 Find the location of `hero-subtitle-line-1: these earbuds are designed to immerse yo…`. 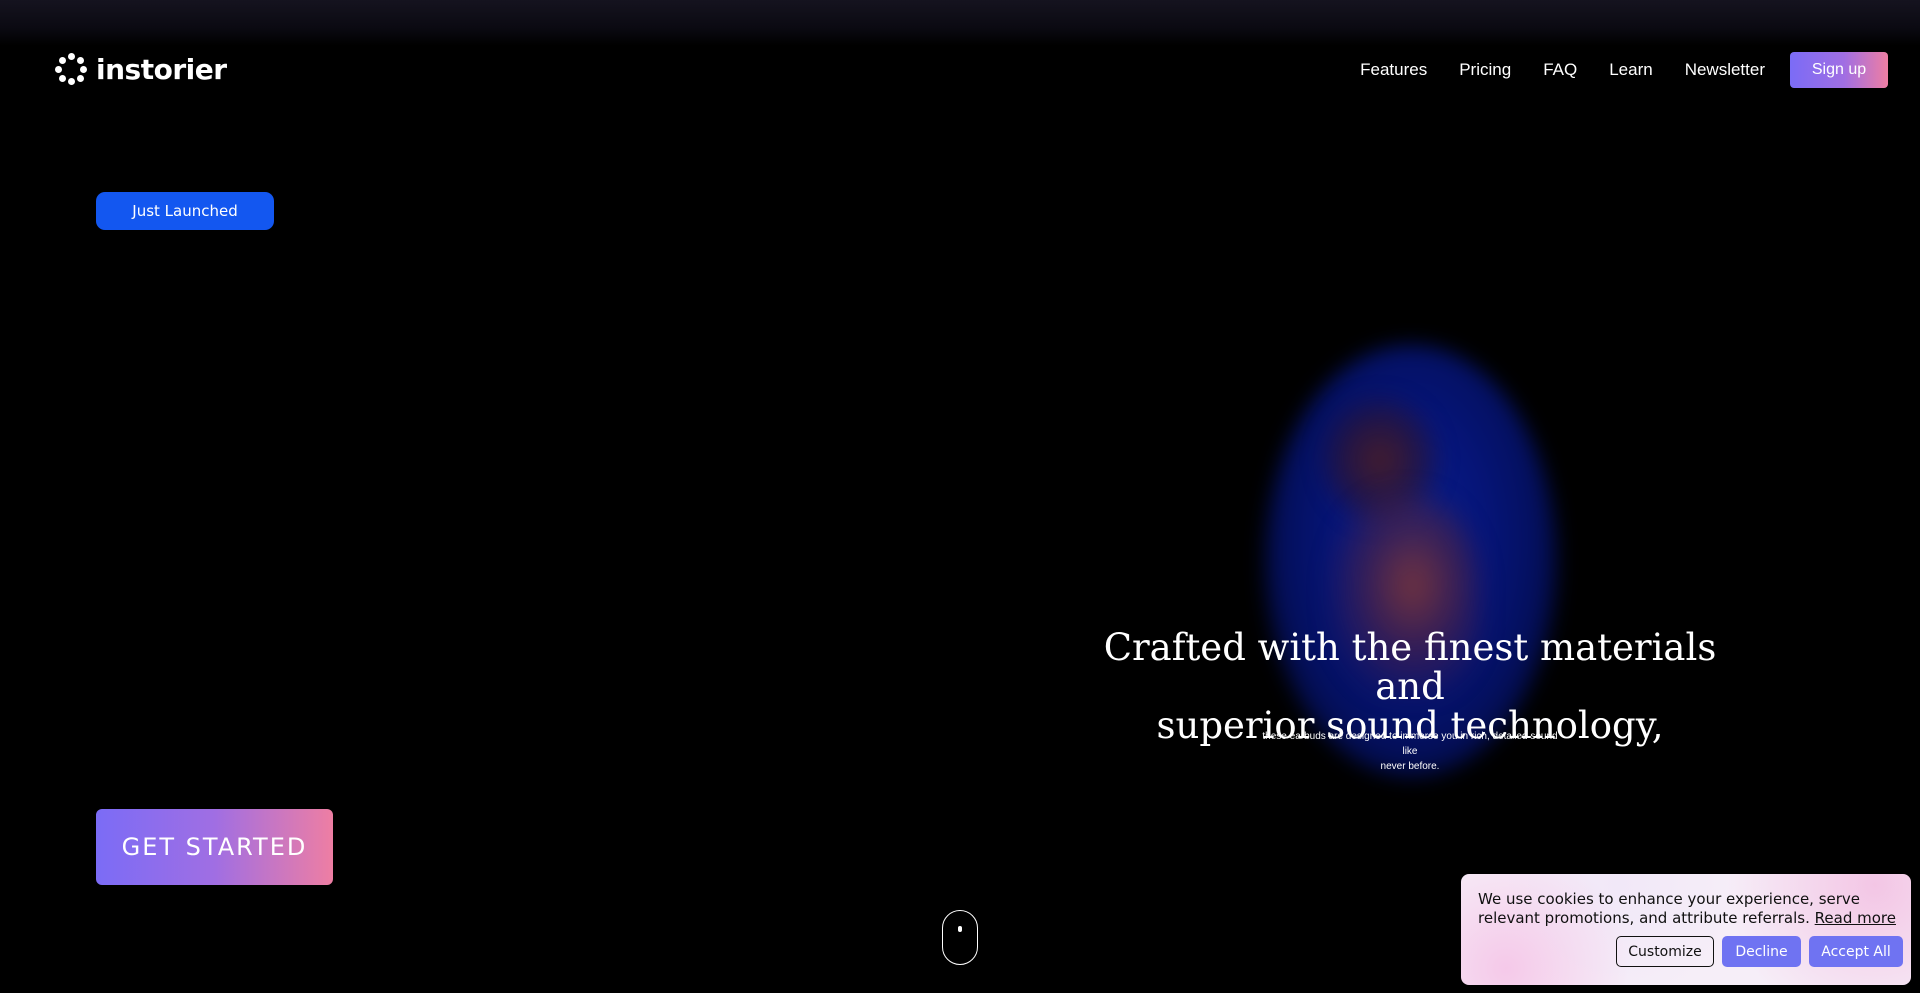

hero-subtitle-line-1: these earbuds are designed to immerse yo… is located at coordinates (1410, 744).